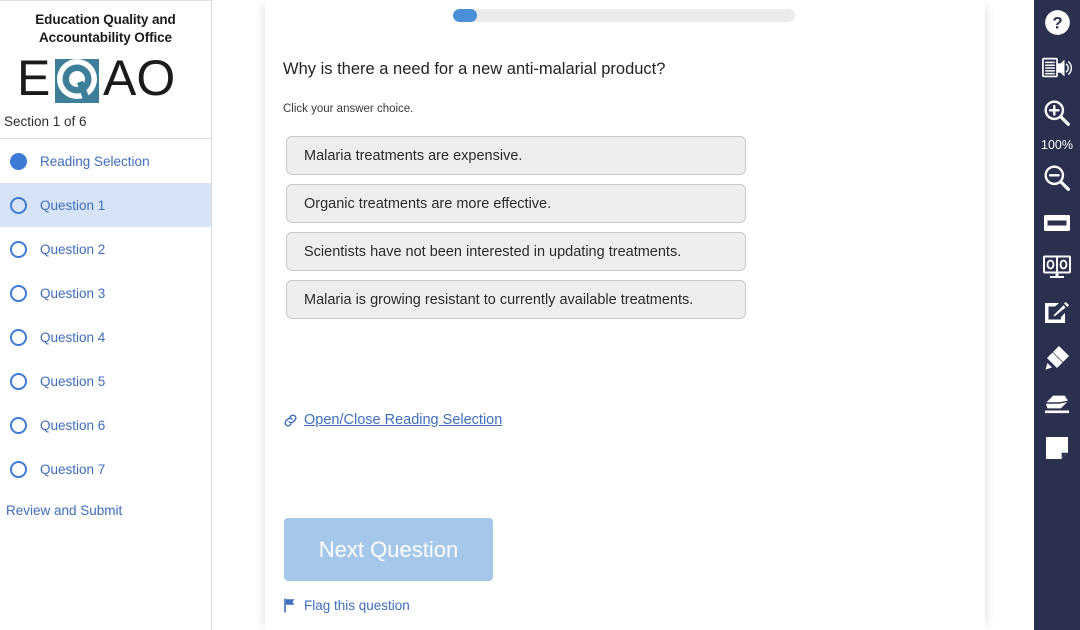  I want to click on sidebar-item-question-5: Question 5, so click(105, 381).